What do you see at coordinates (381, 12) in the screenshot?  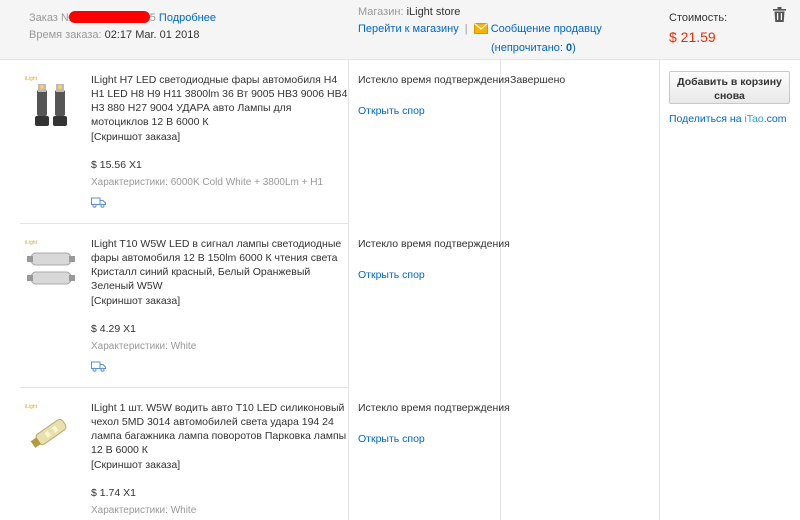 I see `store-label: Магазин:` at bounding box center [381, 12].